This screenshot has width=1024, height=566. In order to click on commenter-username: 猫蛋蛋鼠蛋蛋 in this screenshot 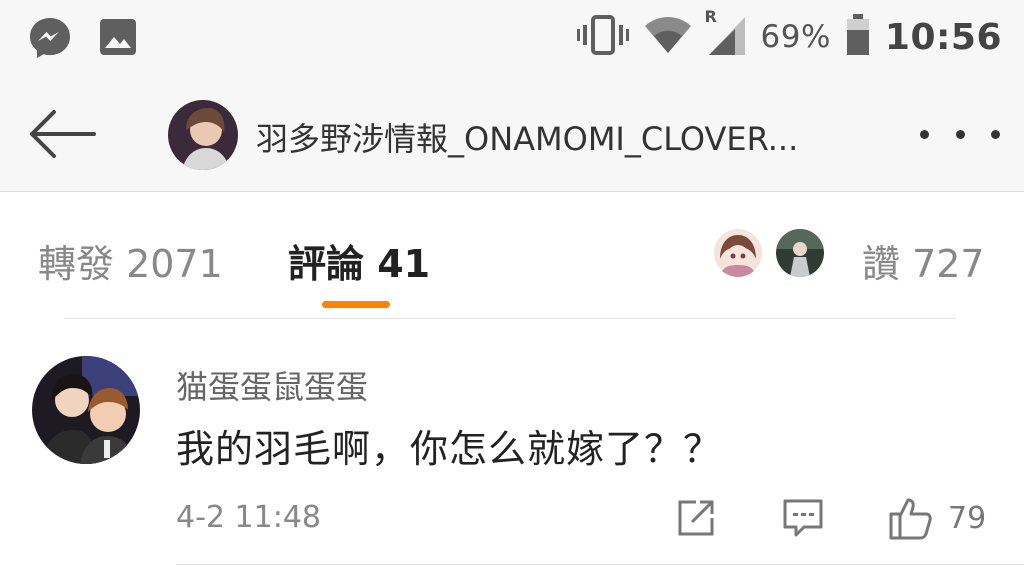, I will do `click(272, 385)`.